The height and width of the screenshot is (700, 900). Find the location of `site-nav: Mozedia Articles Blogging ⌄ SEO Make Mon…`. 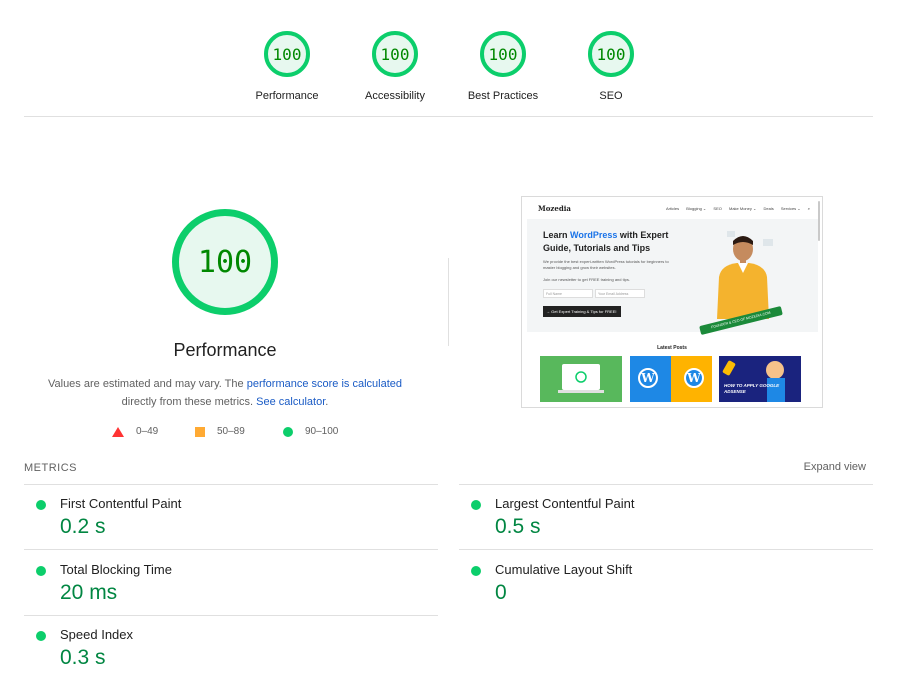

site-nav: Mozedia Articles Blogging ⌄ SEO Make Mon… is located at coordinates (672, 208).